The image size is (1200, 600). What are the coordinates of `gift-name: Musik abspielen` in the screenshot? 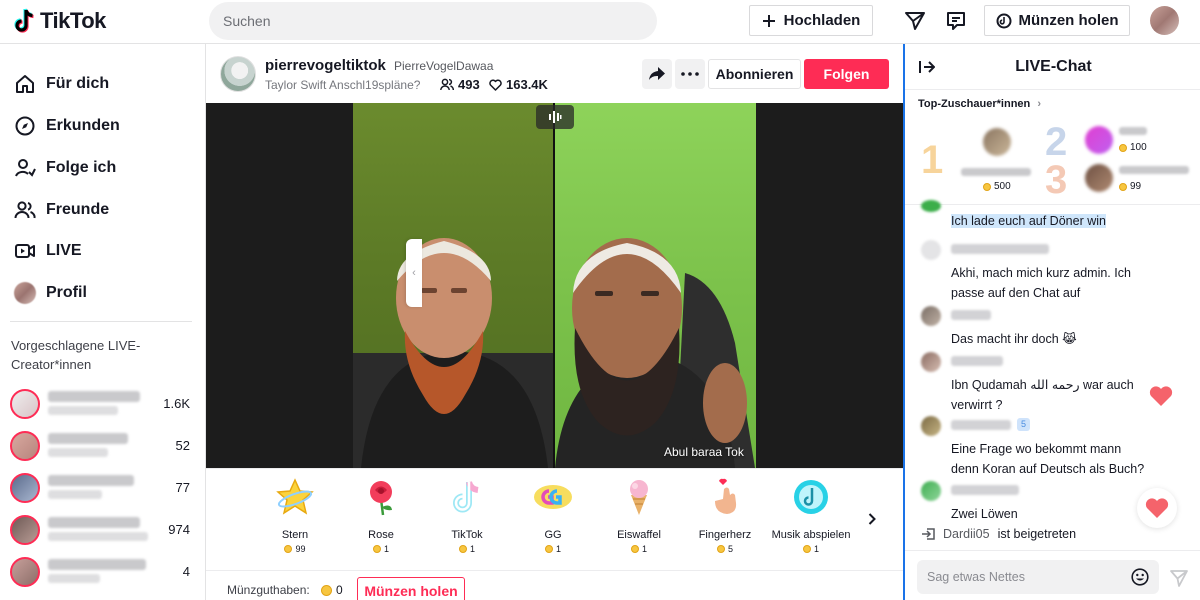 It's located at (811, 535).